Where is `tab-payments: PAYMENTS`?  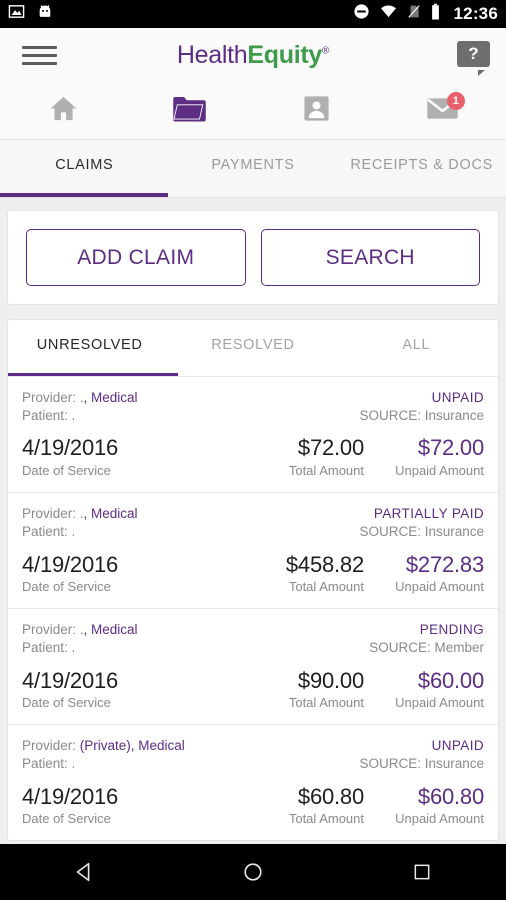
tab-payments: PAYMENTS is located at coordinates (253, 168).